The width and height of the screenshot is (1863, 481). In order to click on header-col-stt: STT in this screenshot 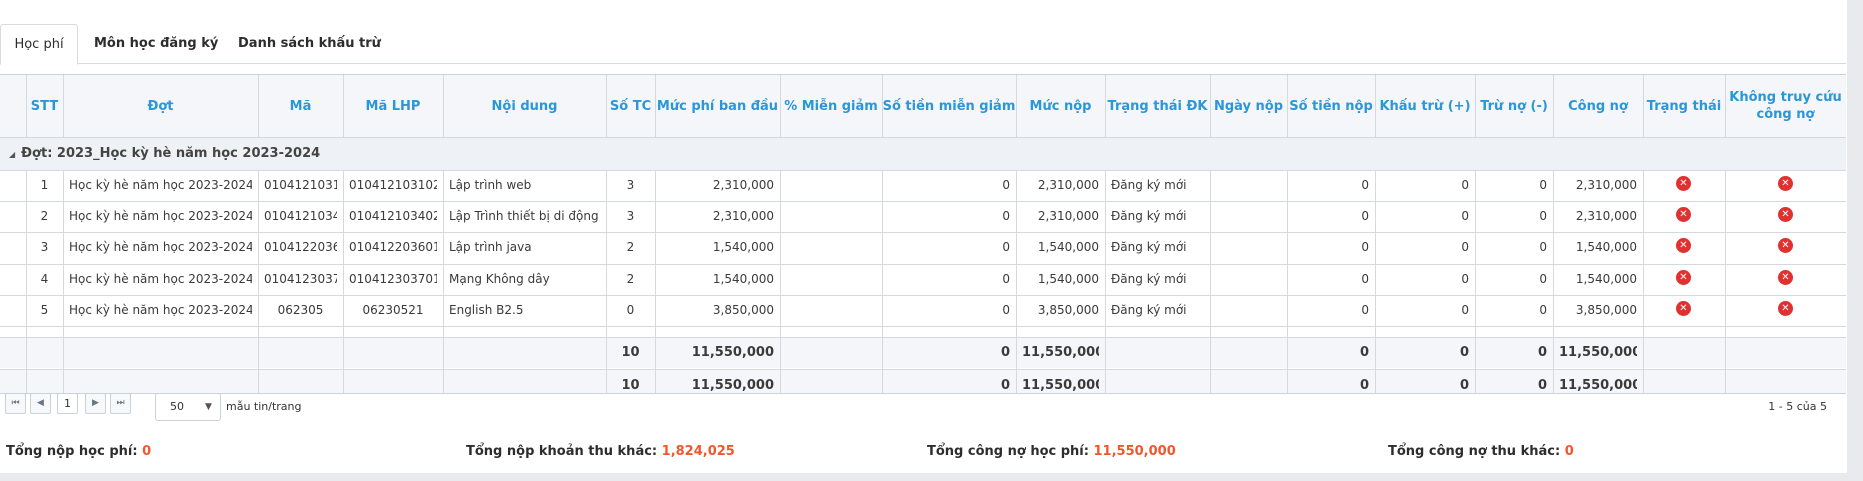, I will do `click(44, 106)`.